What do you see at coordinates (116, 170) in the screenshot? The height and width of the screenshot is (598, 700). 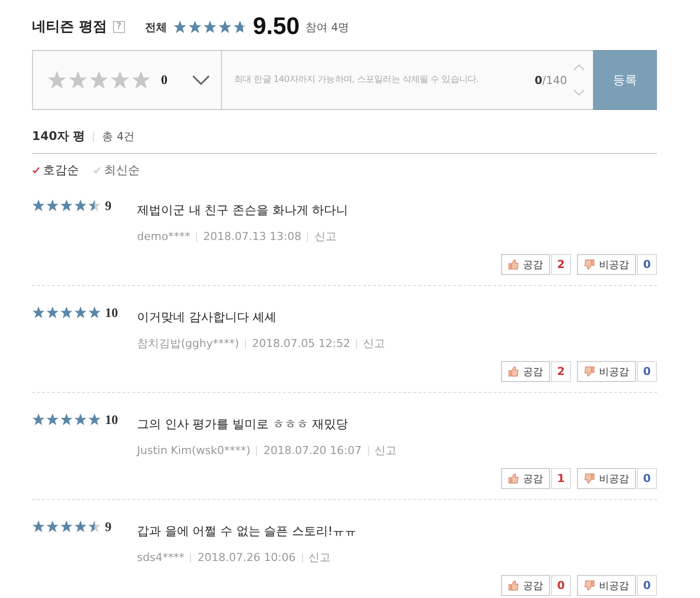 I see `sort-option: 최신순` at bounding box center [116, 170].